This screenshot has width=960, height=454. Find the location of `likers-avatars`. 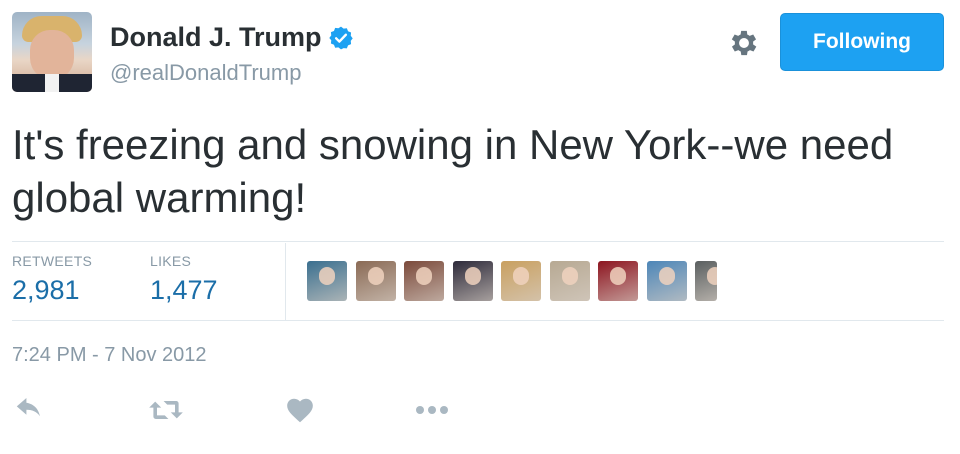

likers-avatars is located at coordinates (516, 281).